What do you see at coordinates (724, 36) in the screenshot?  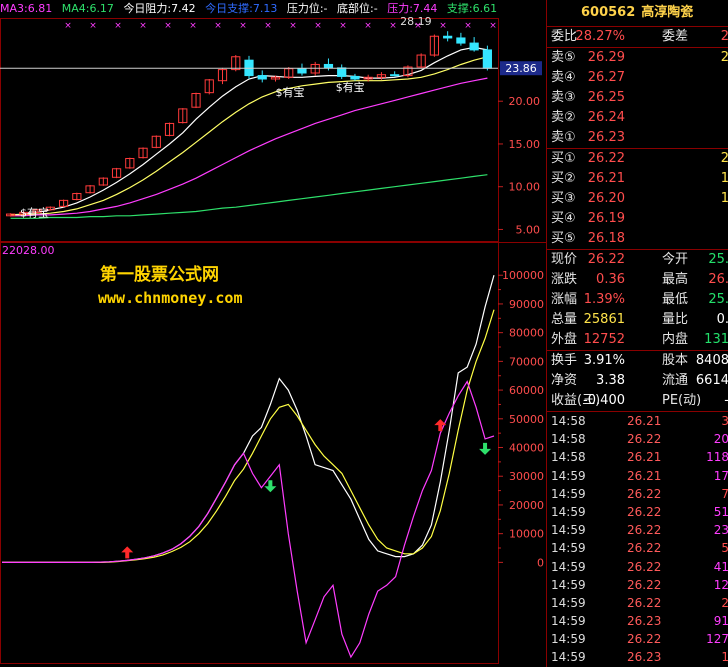 I see `diff-value: 2` at bounding box center [724, 36].